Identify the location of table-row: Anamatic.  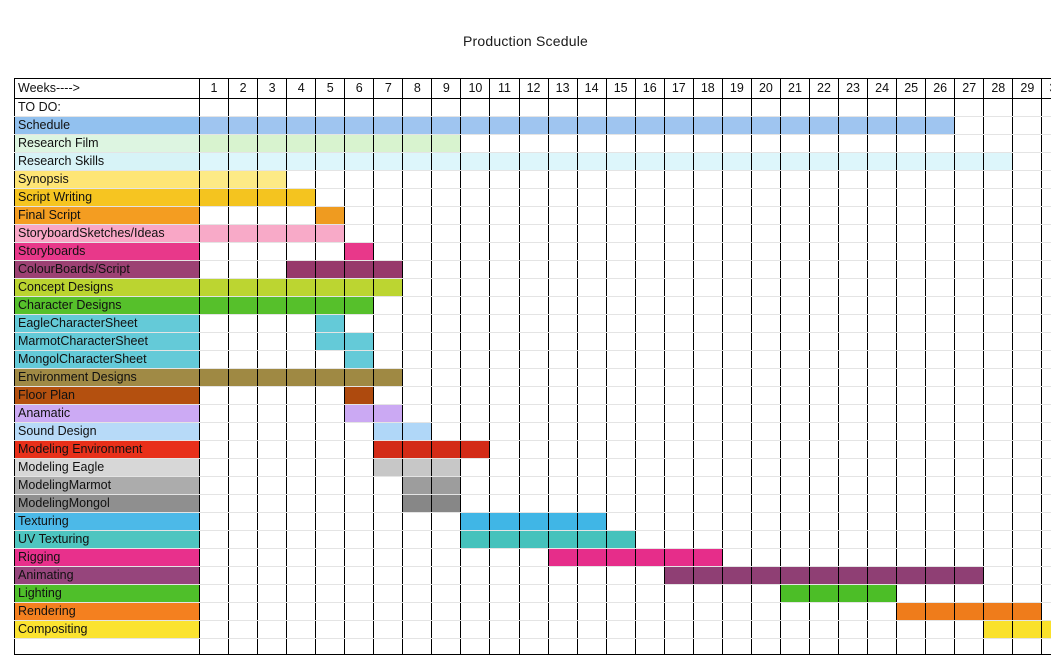
(533, 414).